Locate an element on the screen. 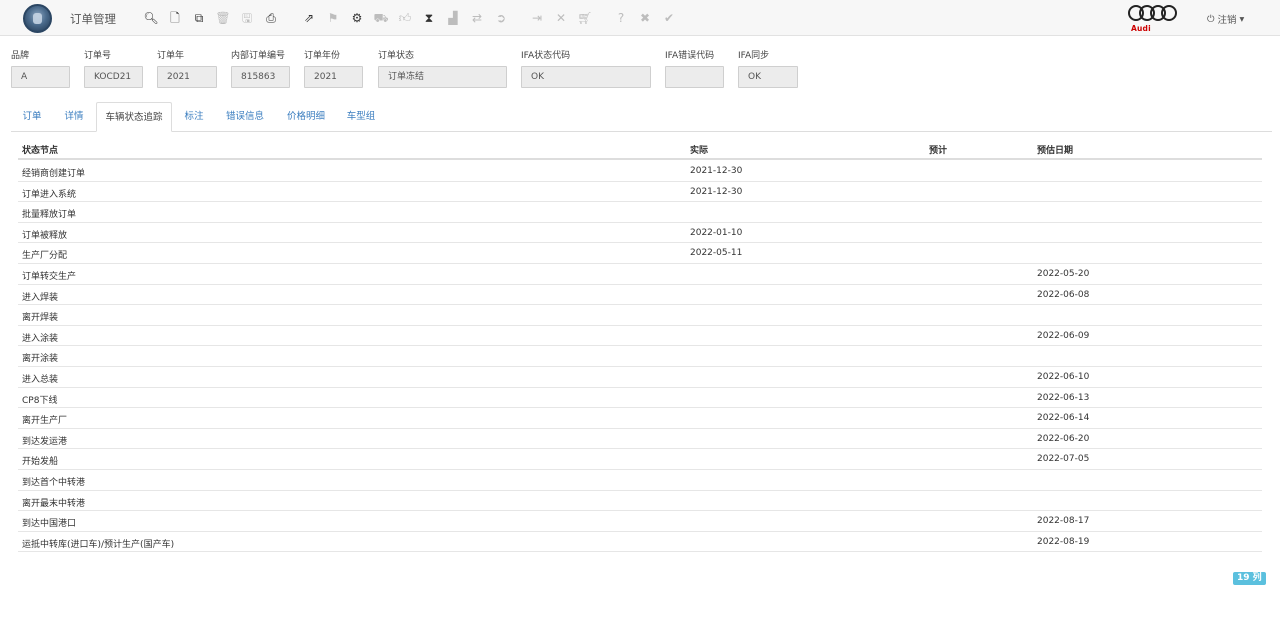 The width and height of the screenshot is (1280, 618). table-row: 到达发运港 2022-06-20 is located at coordinates (640, 439).